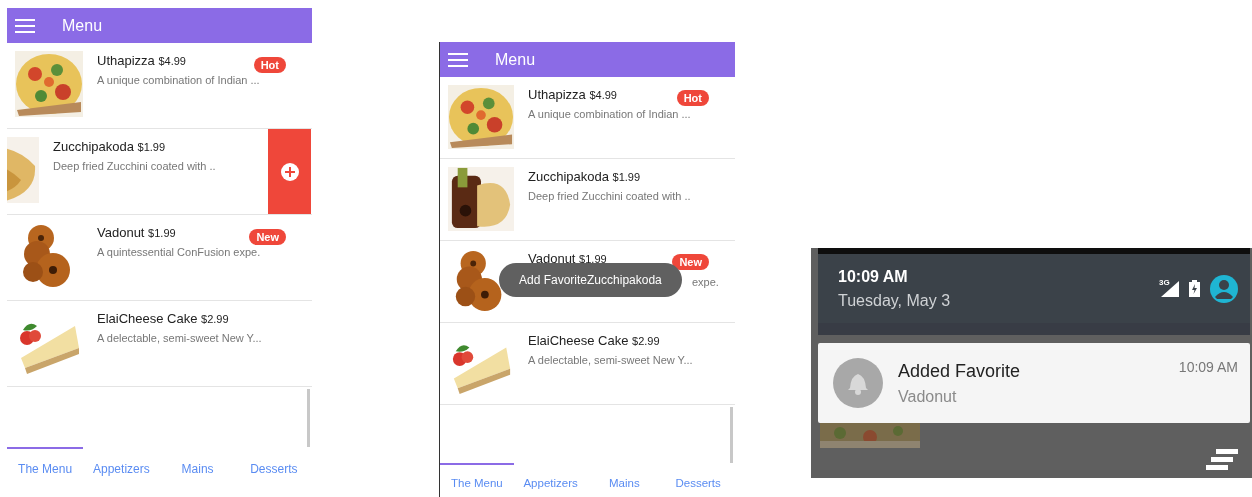 This screenshot has width=1252, height=497. Describe the element at coordinates (894, 300) in the screenshot. I see `date-text: Tuesday, May 3` at that location.